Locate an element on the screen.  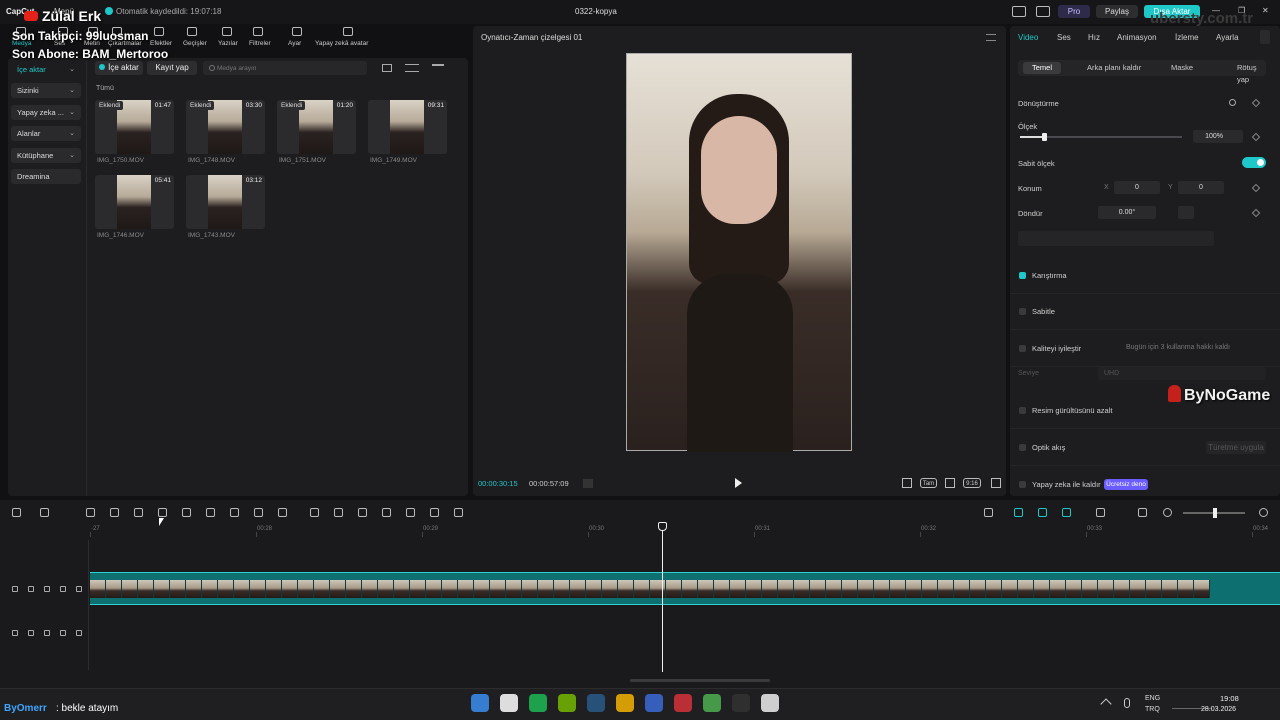
remove-checkbox is located at coordinates (1022, 484).